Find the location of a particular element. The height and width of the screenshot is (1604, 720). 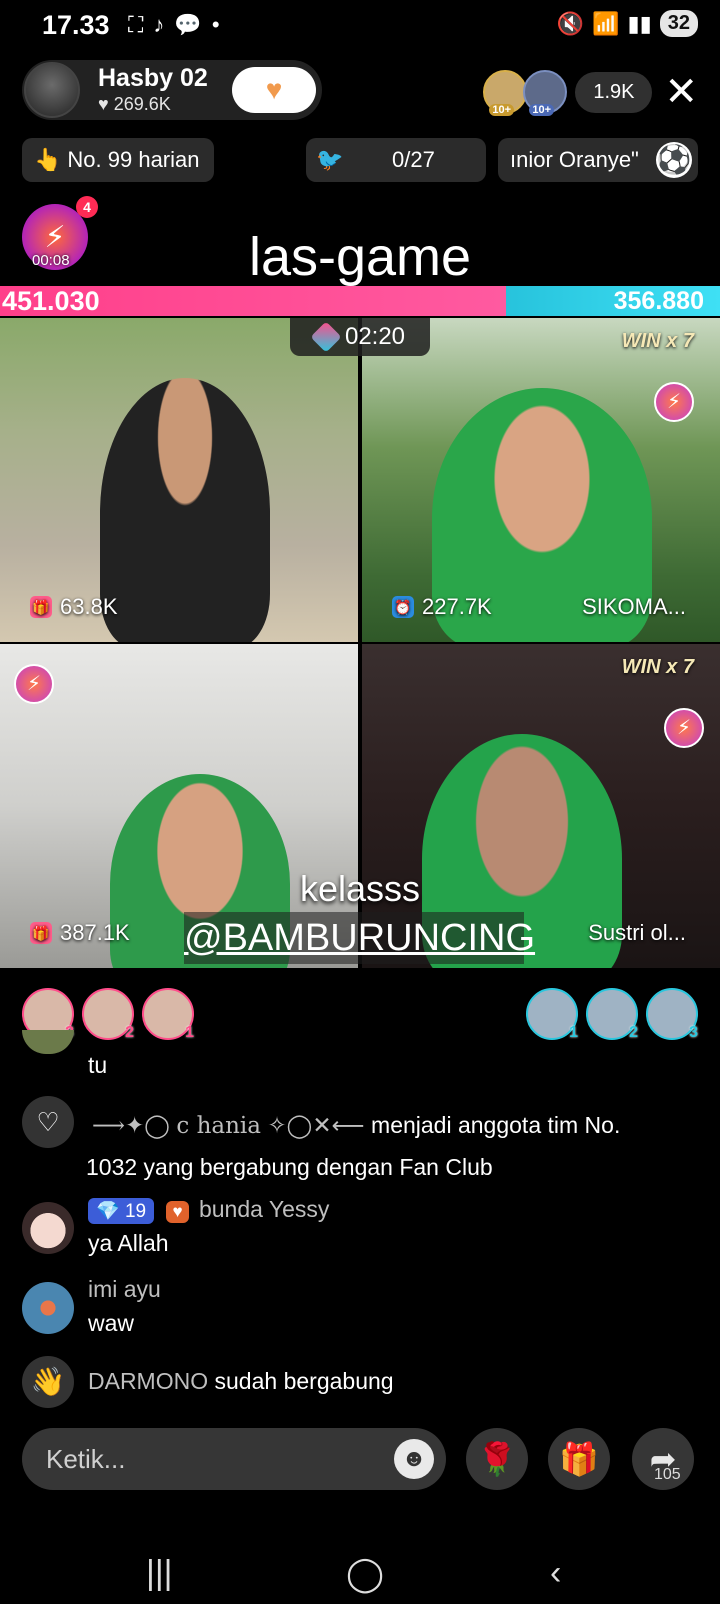

system-icons: 🔇 📶 ▮▮ 32 is located at coordinates (627, 23).